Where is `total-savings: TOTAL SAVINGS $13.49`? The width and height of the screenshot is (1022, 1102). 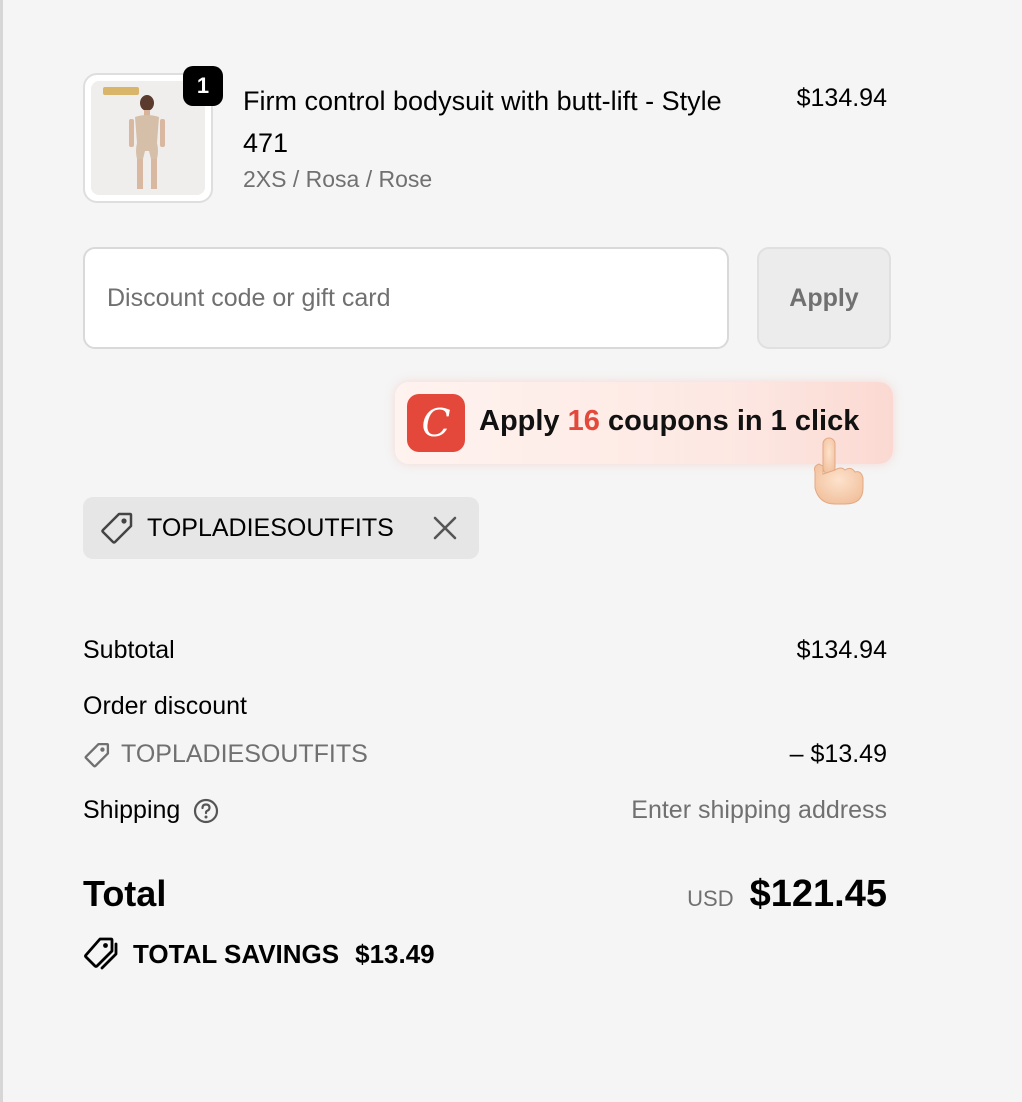 total-savings: TOTAL SAVINGS $13.49 is located at coordinates (259, 954).